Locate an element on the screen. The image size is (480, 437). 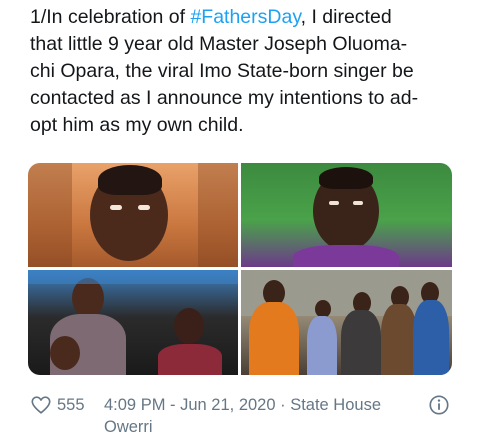
tweet-line-5: opt him as my own child. is located at coordinates (137, 125).